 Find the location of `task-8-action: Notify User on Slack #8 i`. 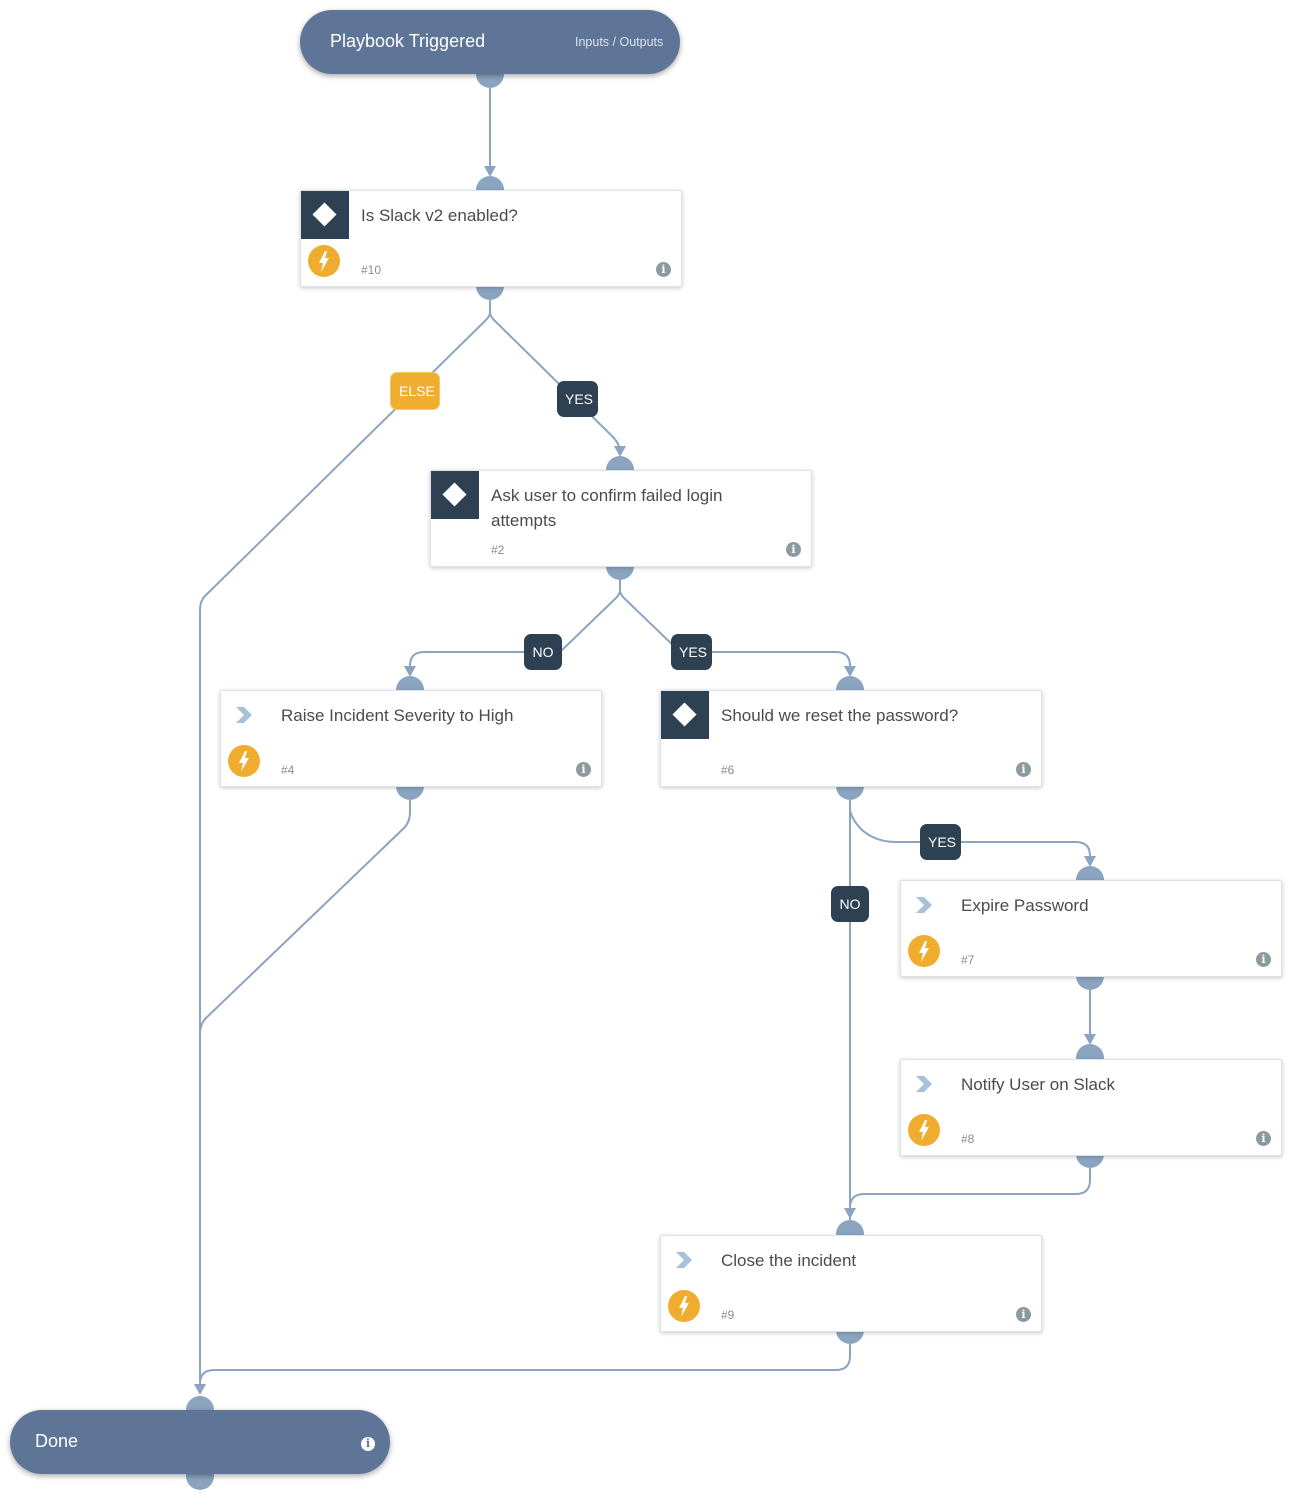

task-8-action: Notify User on Slack #8 i is located at coordinates (1091, 1107).